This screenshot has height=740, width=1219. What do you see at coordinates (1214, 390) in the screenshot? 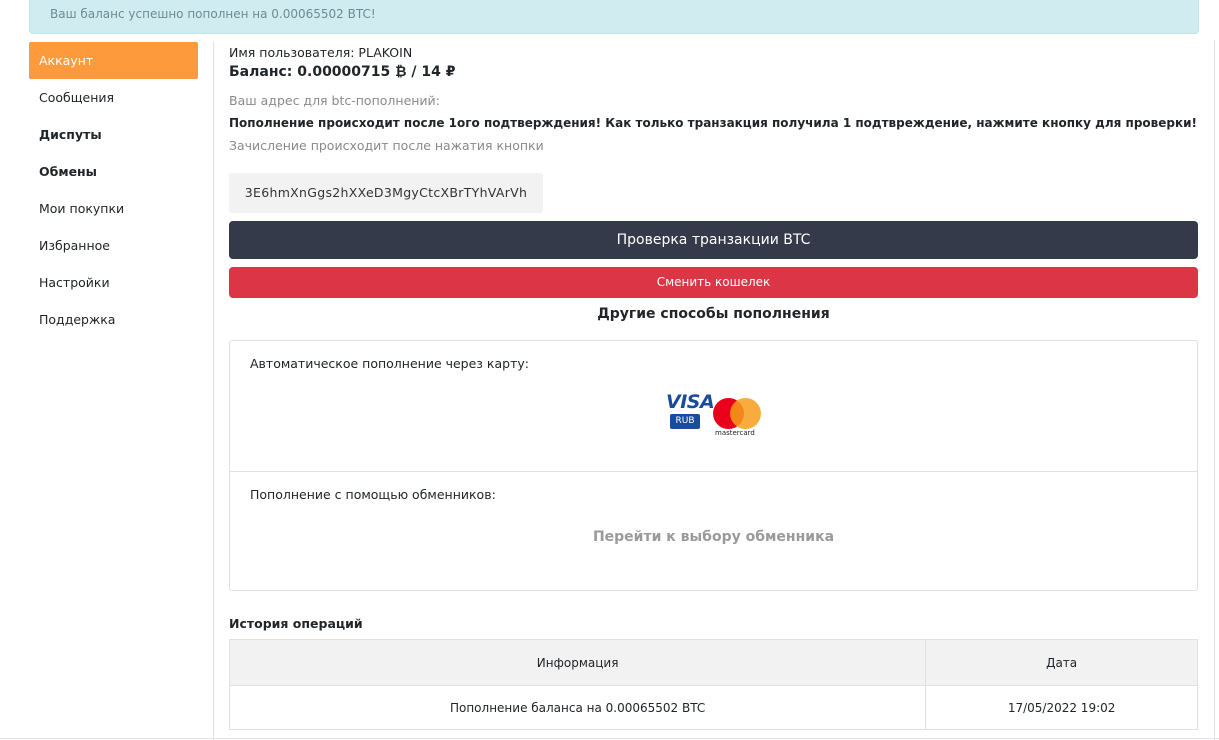
I see `content-border-right` at bounding box center [1214, 390].